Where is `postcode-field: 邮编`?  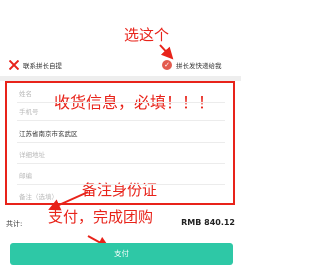
postcode-field: 邮编 is located at coordinates (25, 175).